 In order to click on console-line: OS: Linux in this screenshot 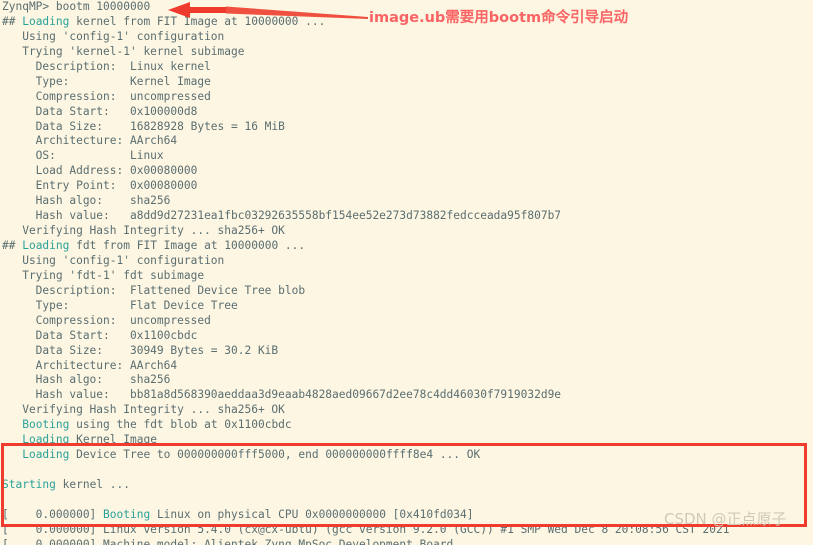, I will do `click(83, 156)`.